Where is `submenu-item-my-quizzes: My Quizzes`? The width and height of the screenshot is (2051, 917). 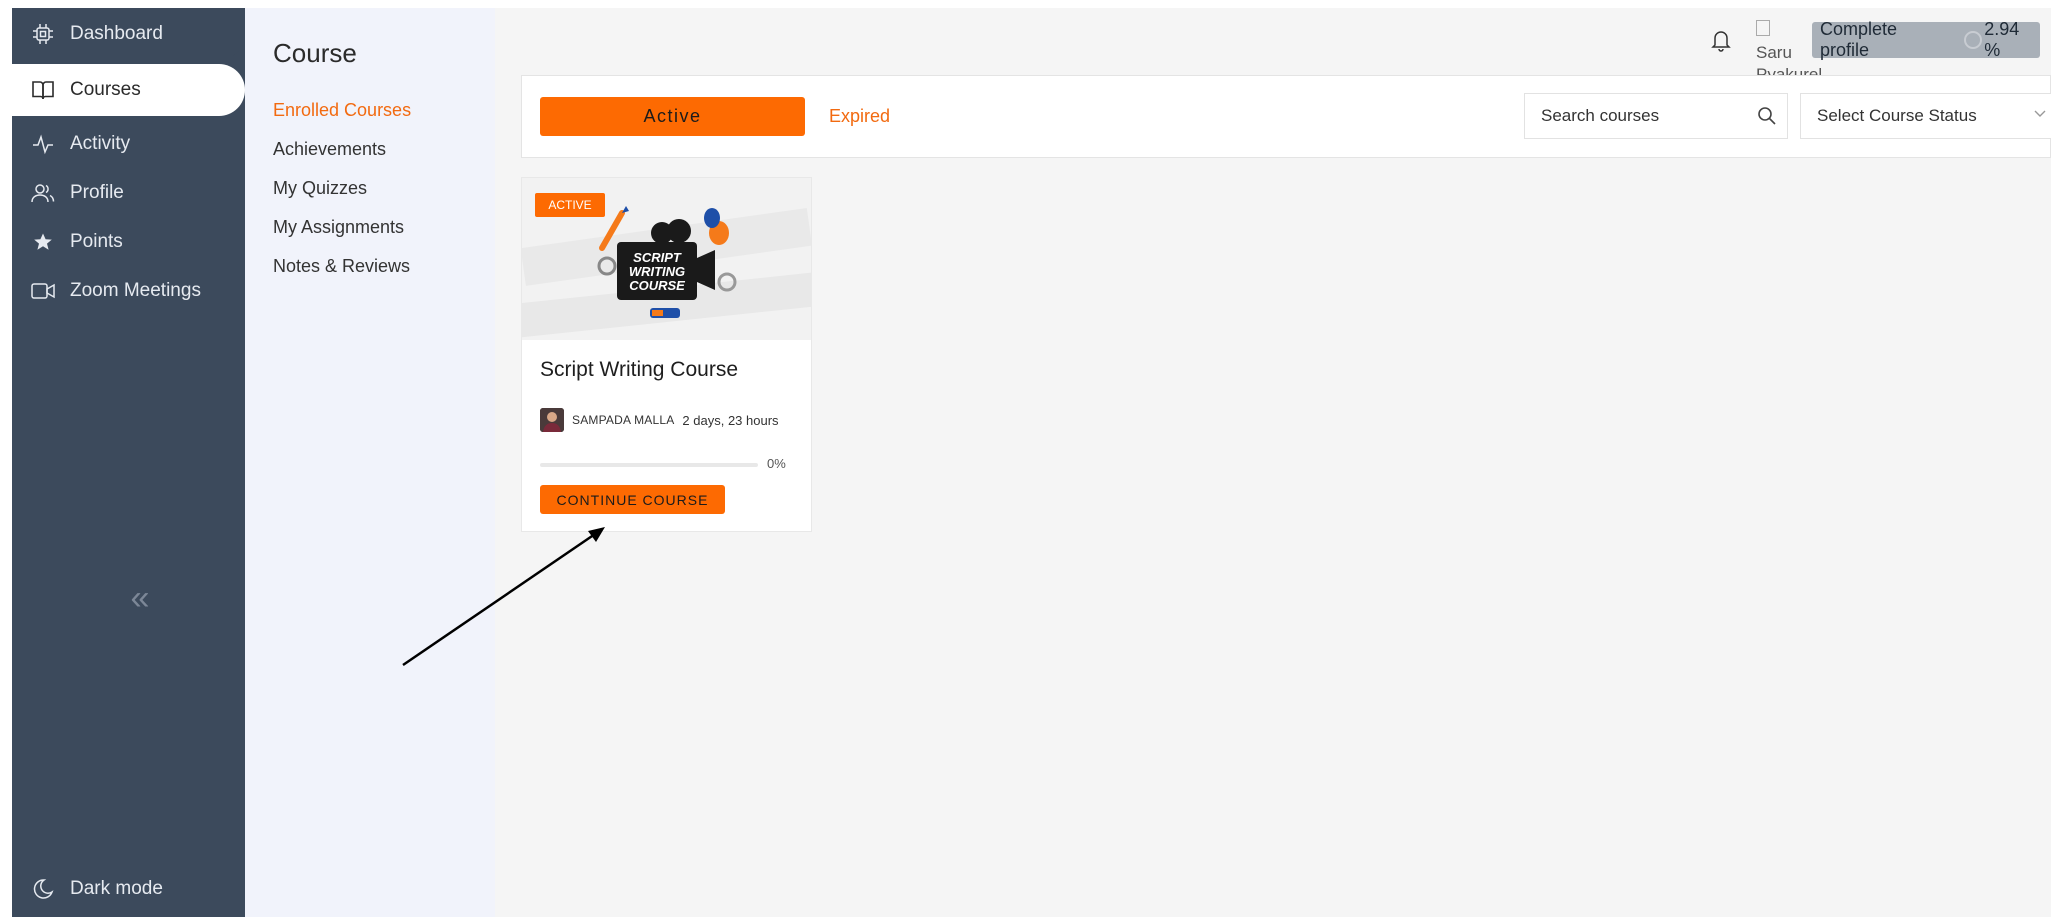
submenu-item-my-quizzes: My Quizzes is located at coordinates (320, 188).